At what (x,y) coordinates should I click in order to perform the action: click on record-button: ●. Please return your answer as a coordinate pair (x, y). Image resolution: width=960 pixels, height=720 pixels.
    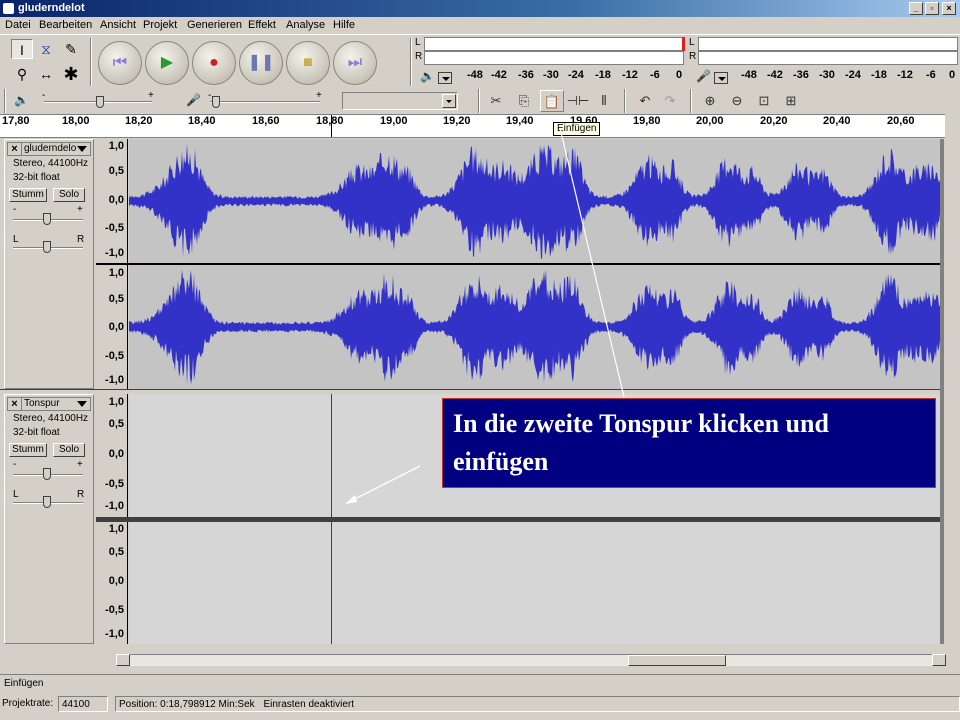
    Looking at the image, I should click on (214, 63).